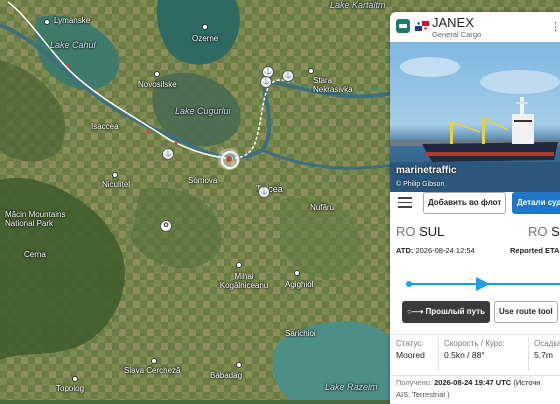 The width and height of the screenshot is (560, 404). Describe the element at coordinates (166, 226) in the screenshot. I see `landmark-icon: ✿` at that location.